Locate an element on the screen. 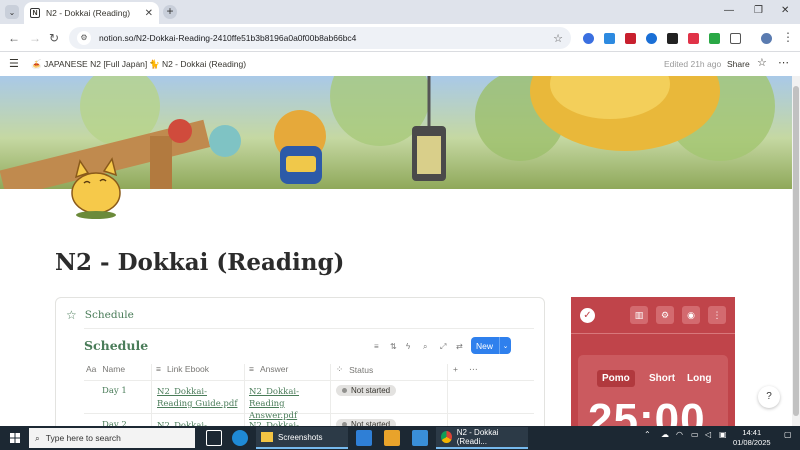 The height and width of the screenshot is (450, 800). column-header-answer: ≡ Answer is located at coordinates (268, 369).